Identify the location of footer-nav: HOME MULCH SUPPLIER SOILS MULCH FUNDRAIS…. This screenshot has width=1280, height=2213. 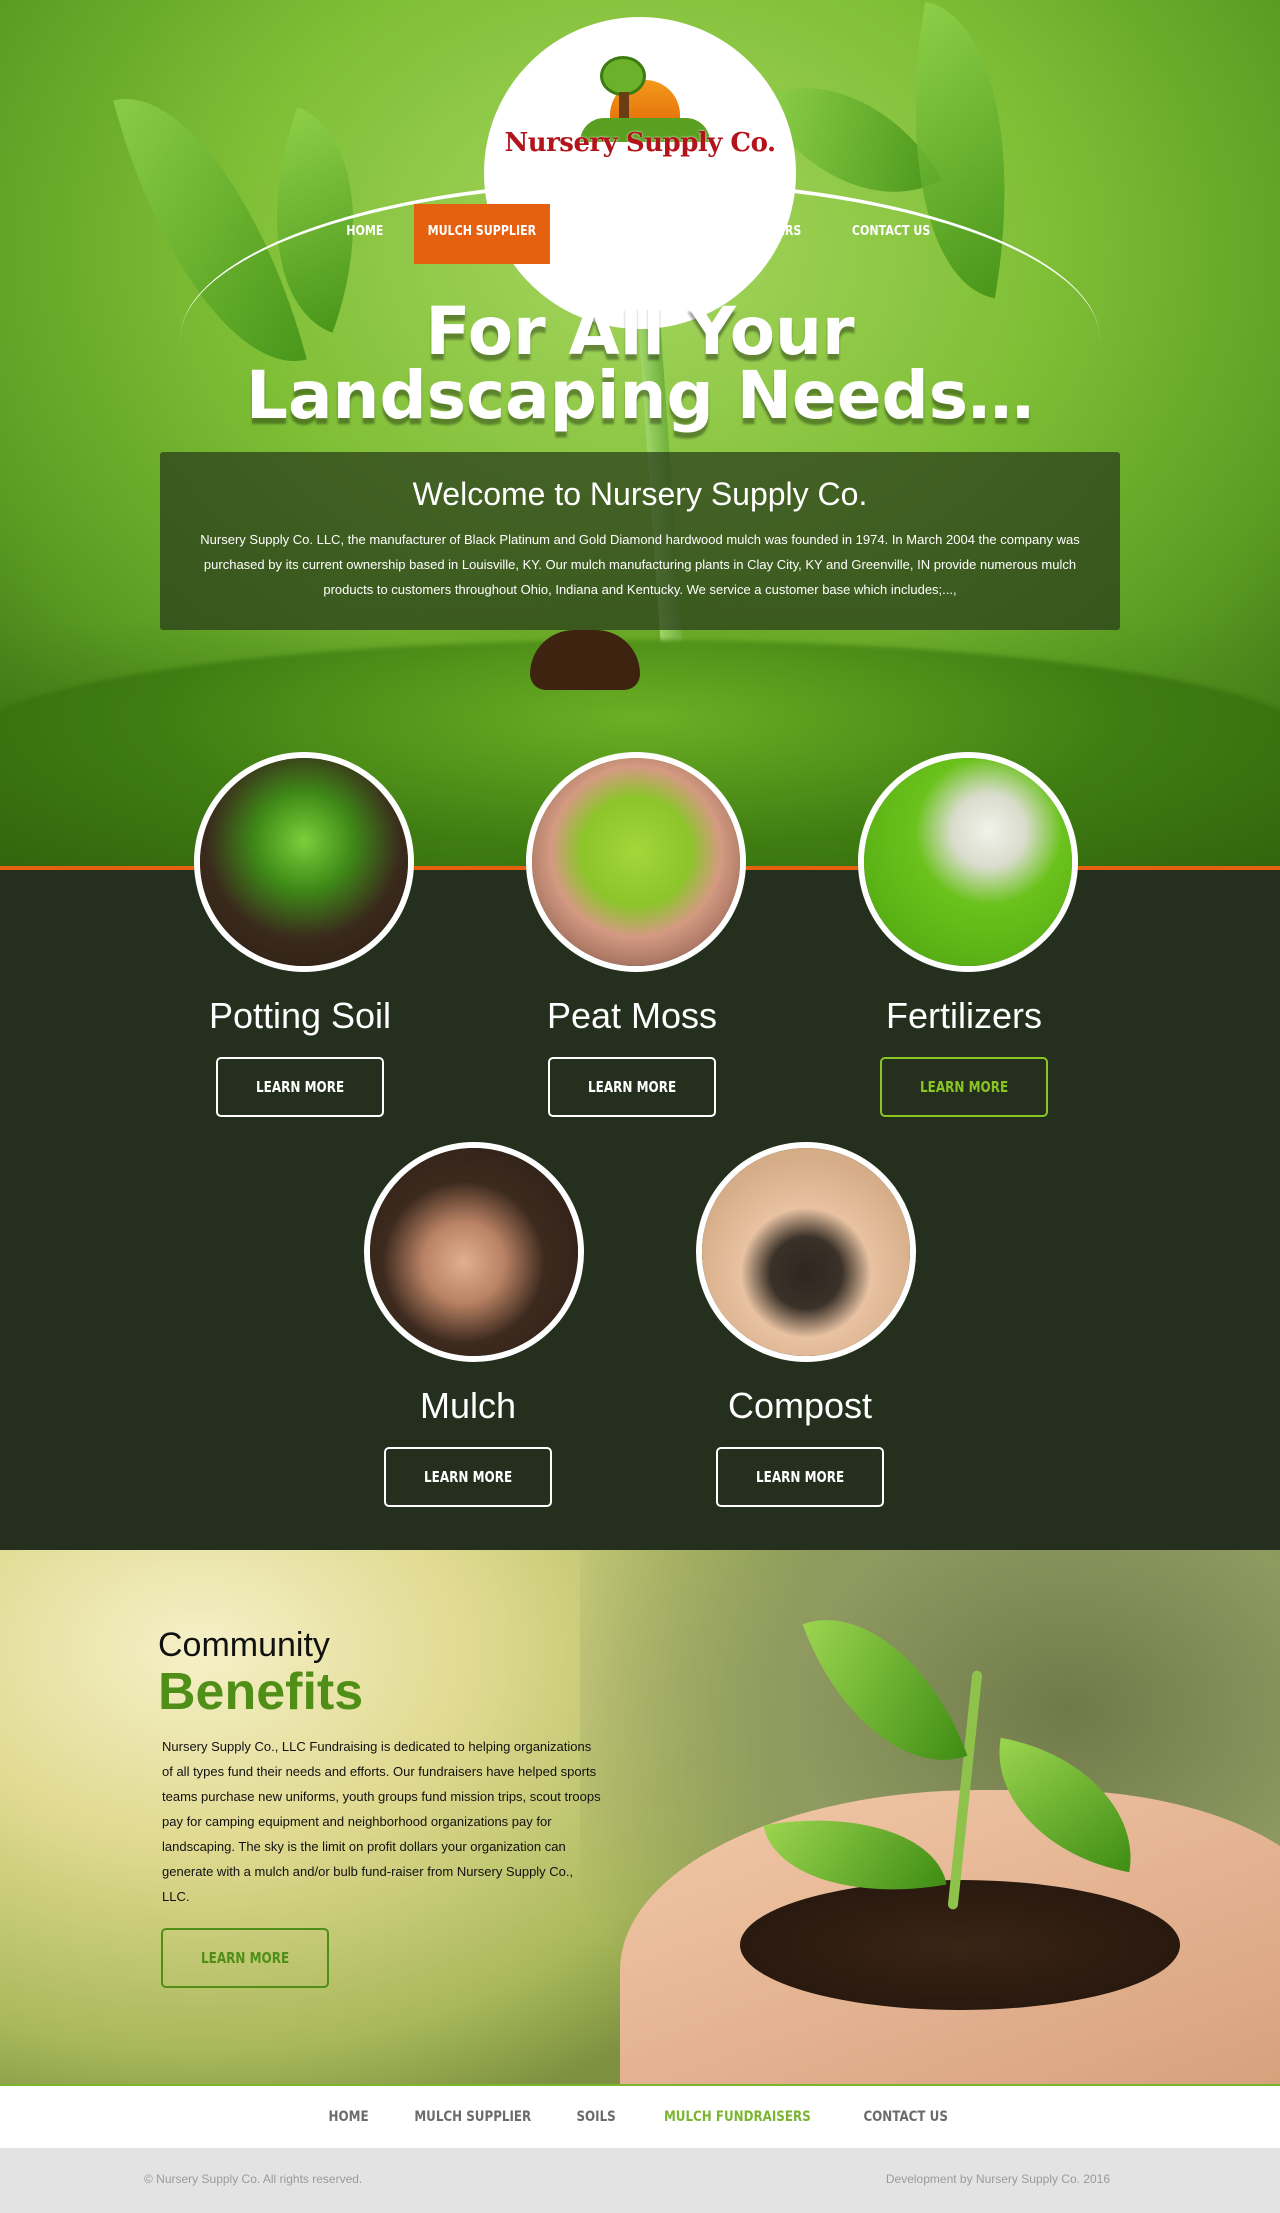
(640, 2116).